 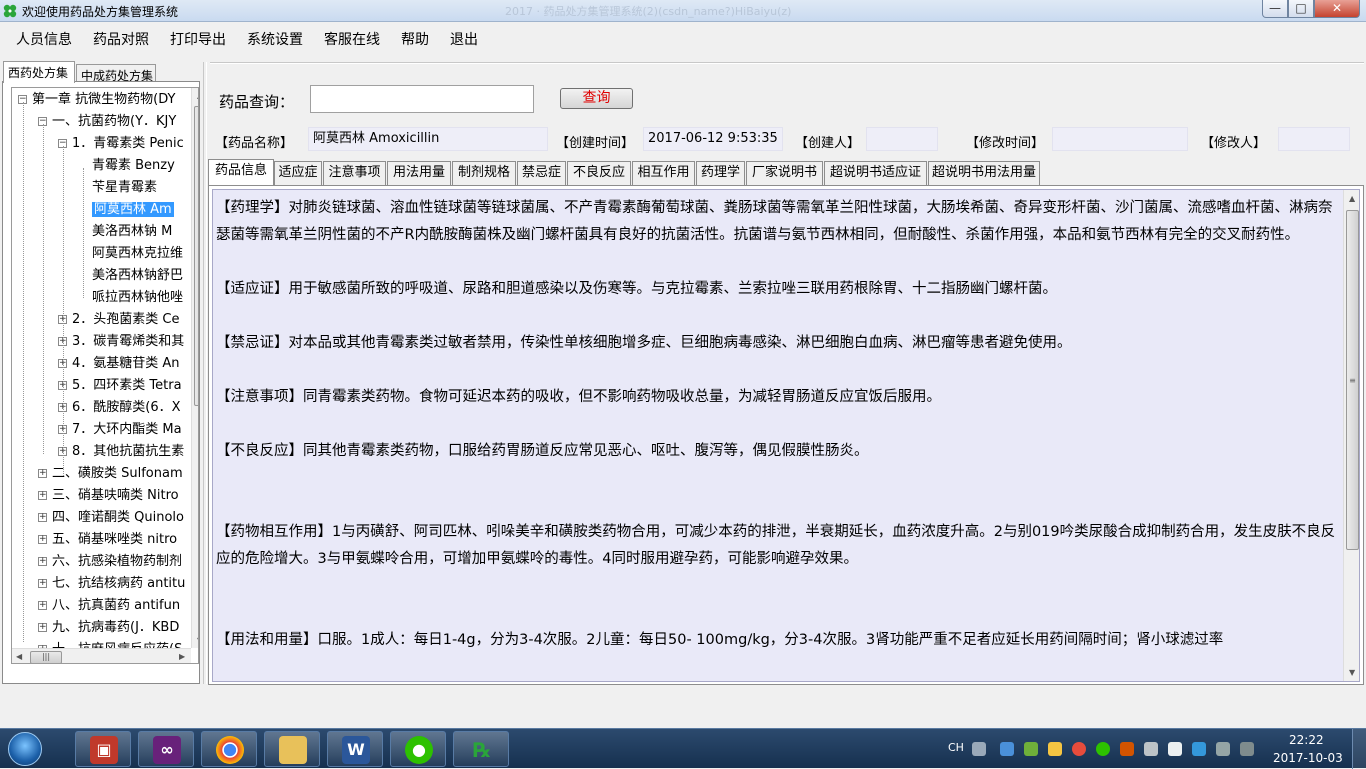 What do you see at coordinates (126, 166) in the screenshot?
I see `tree-node: 青霉素 Benzy` at bounding box center [126, 166].